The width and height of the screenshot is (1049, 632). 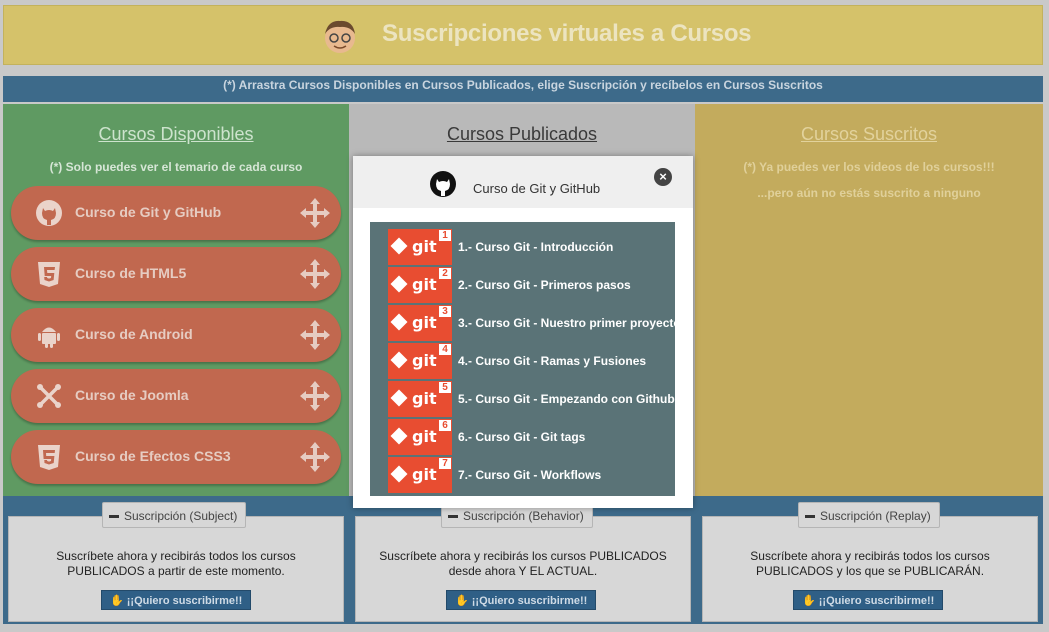 What do you see at coordinates (420, 475) in the screenshot?
I see `git-icon: git 7` at bounding box center [420, 475].